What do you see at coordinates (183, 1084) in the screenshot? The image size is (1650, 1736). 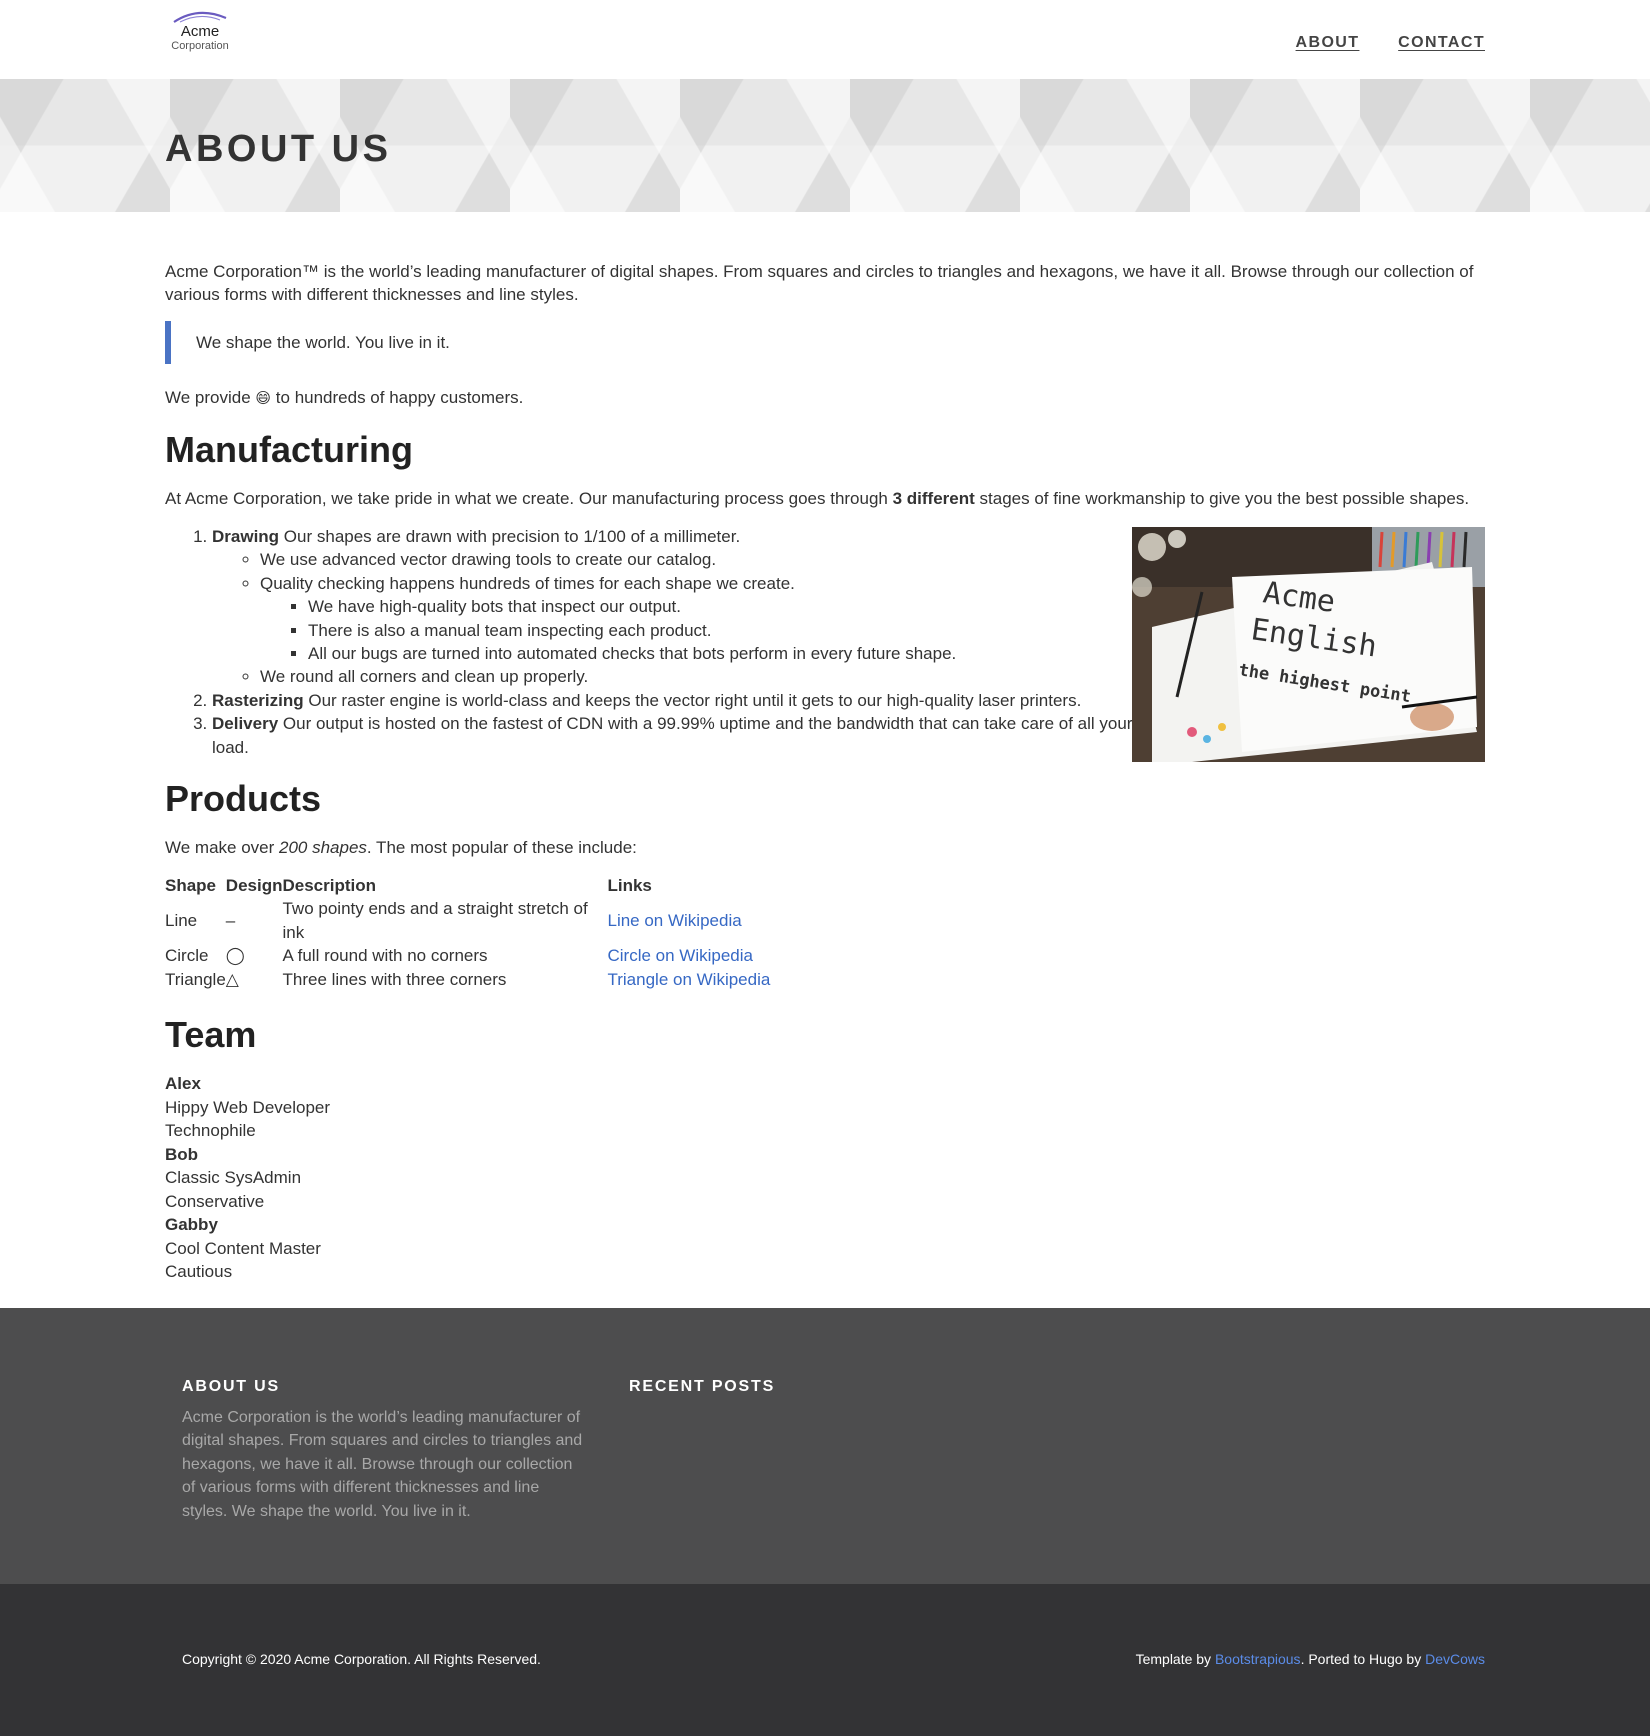 I see `member-name: Alex` at bounding box center [183, 1084].